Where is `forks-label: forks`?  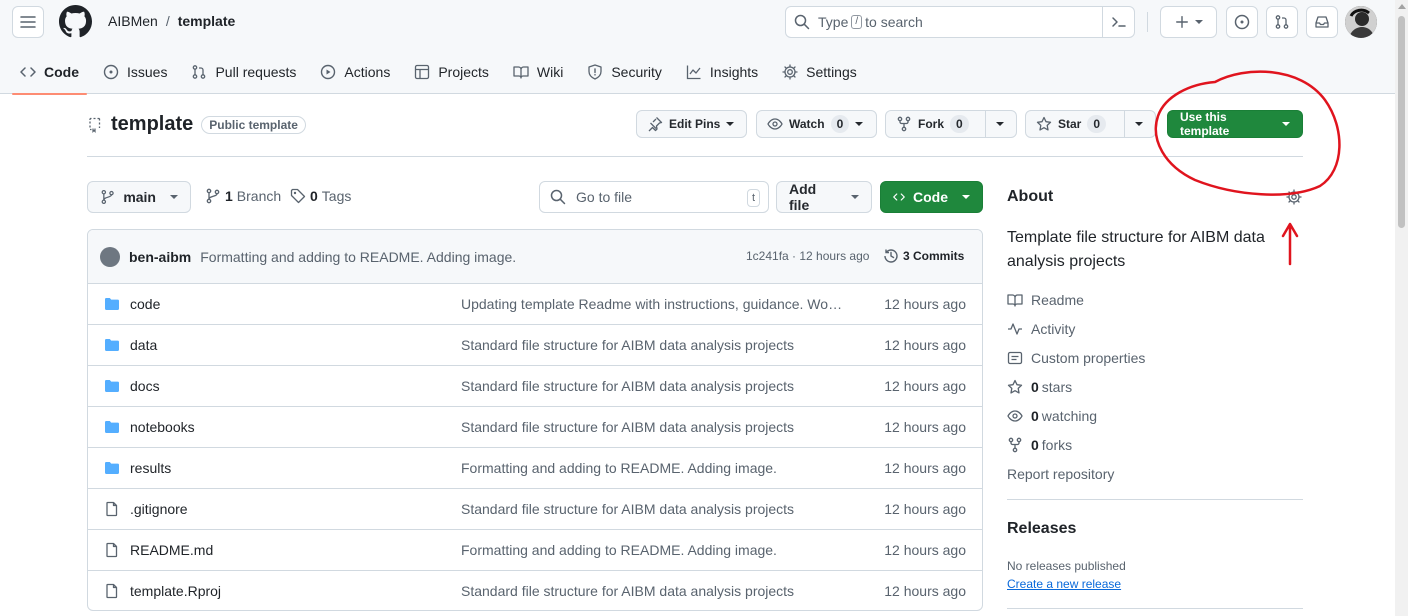
forks-label: forks is located at coordinates (1057, 445).